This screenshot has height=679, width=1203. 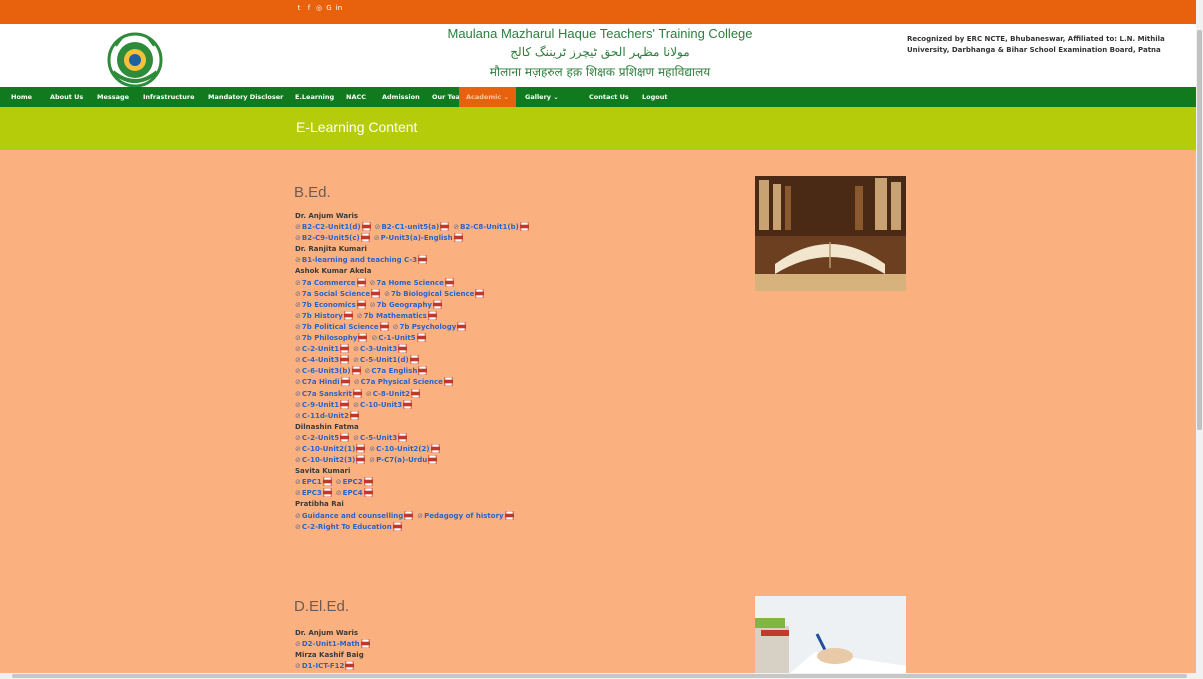 I want to click on content-link: ⊘Pedagogy of history, so click(x=465, y=516).